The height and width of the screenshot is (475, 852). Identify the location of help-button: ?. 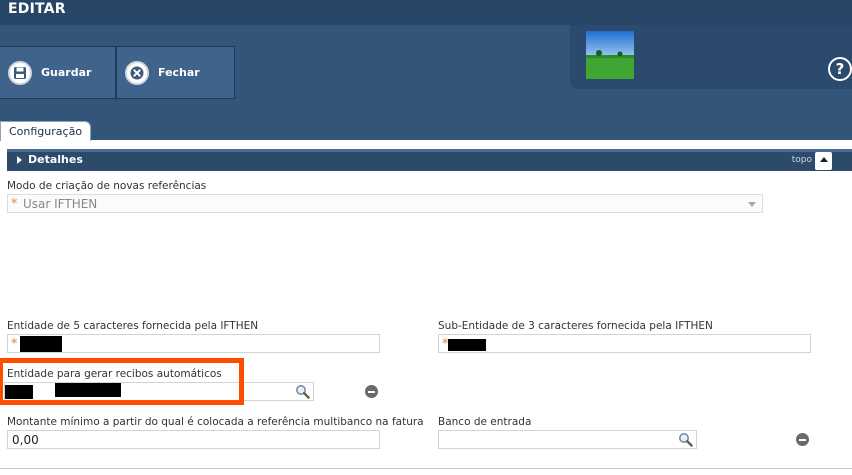
(840, 69).